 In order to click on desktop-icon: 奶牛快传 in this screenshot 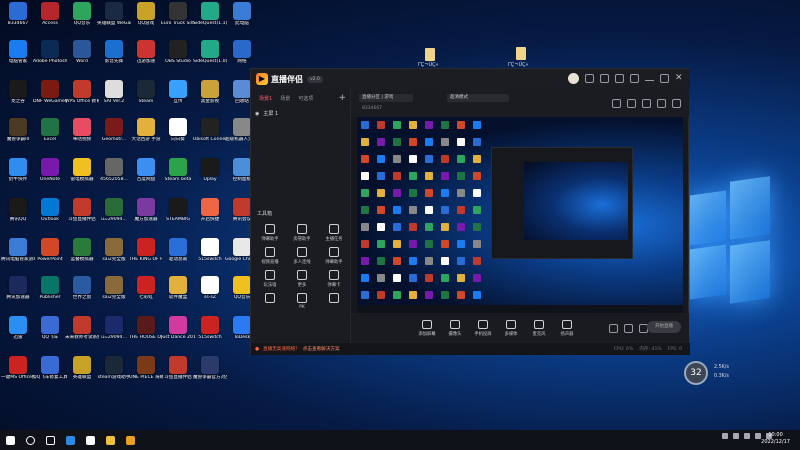, I will do `click(18, 175)`.